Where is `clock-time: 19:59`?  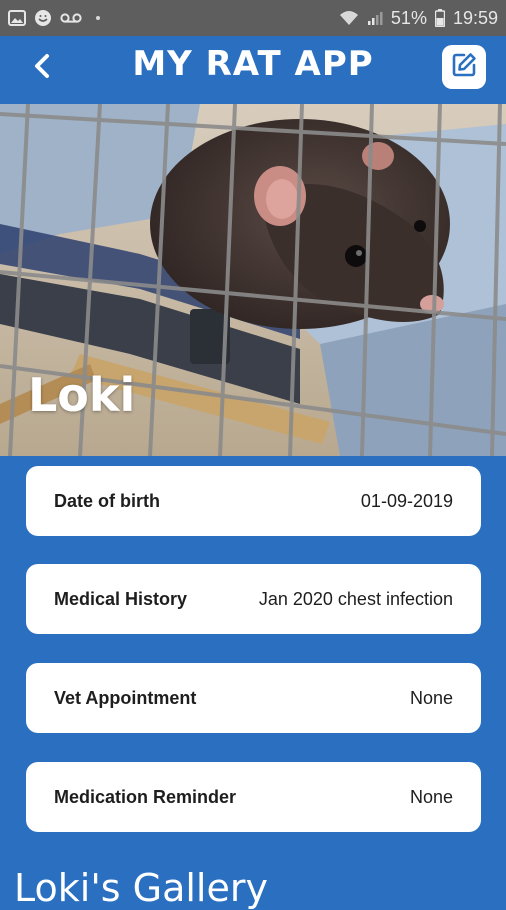 clock-time: 19:59 is located at coordinates (475, 17).